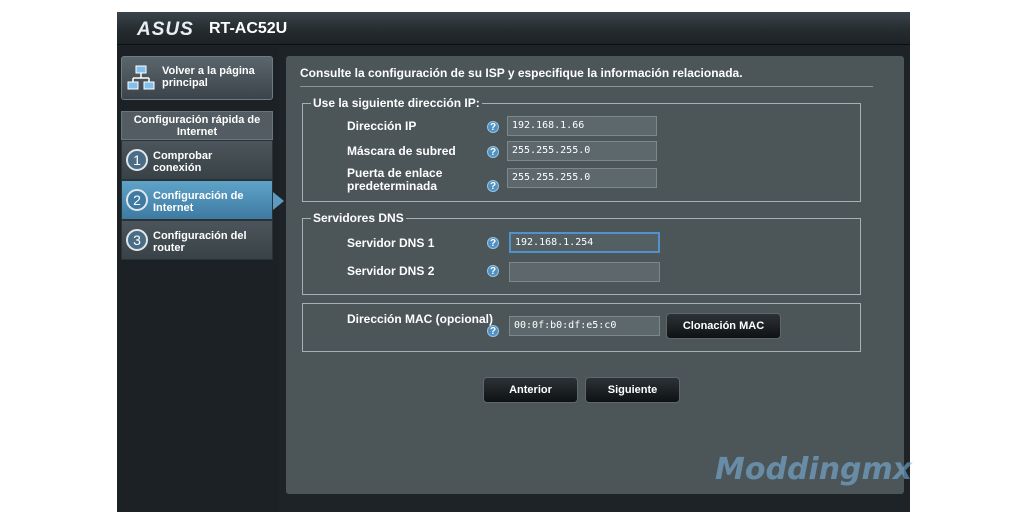  What do you see at coordinates (391, 243) in the screenshot?
I see `dns1-label: Servidor DNS 1` at bounding box center [391, 243].